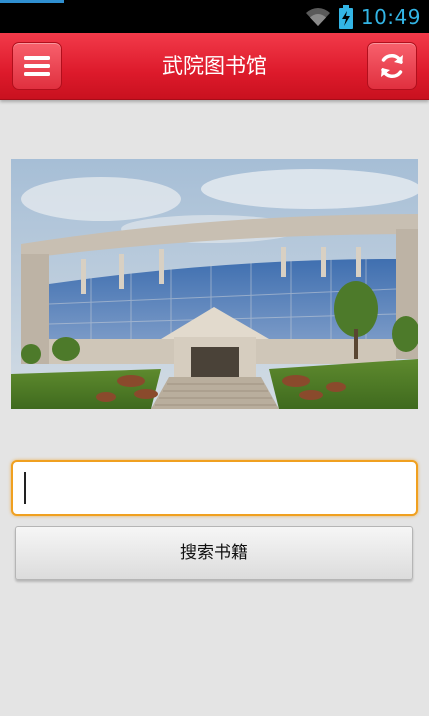 The width and height of the screenshot is (429, 716). I want to click on search-books-button: 搜索书籍, so click(214, 553).